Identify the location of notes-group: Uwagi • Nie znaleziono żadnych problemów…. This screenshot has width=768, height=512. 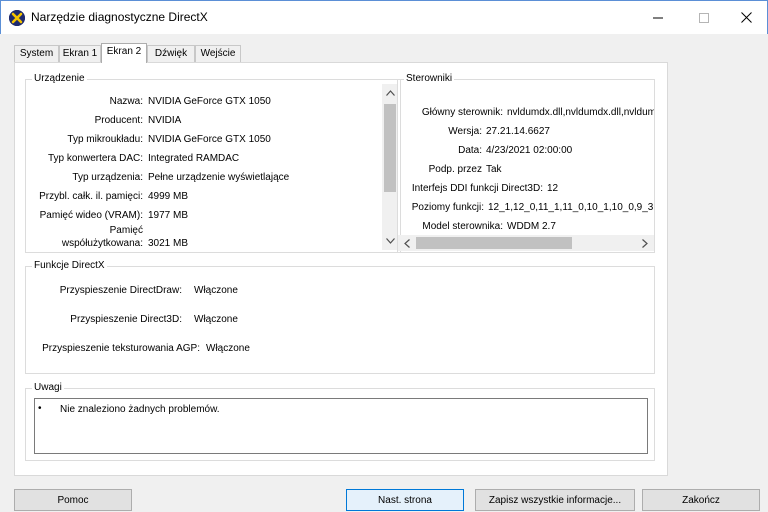
(340, 421).